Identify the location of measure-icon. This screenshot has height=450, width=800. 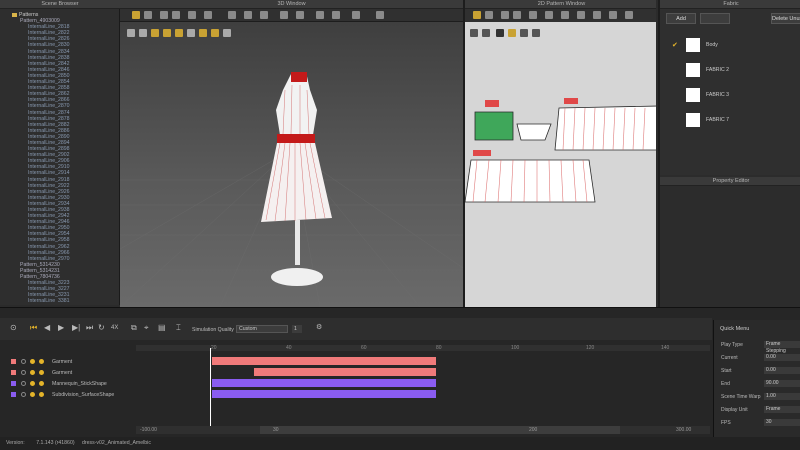
(232, 15).